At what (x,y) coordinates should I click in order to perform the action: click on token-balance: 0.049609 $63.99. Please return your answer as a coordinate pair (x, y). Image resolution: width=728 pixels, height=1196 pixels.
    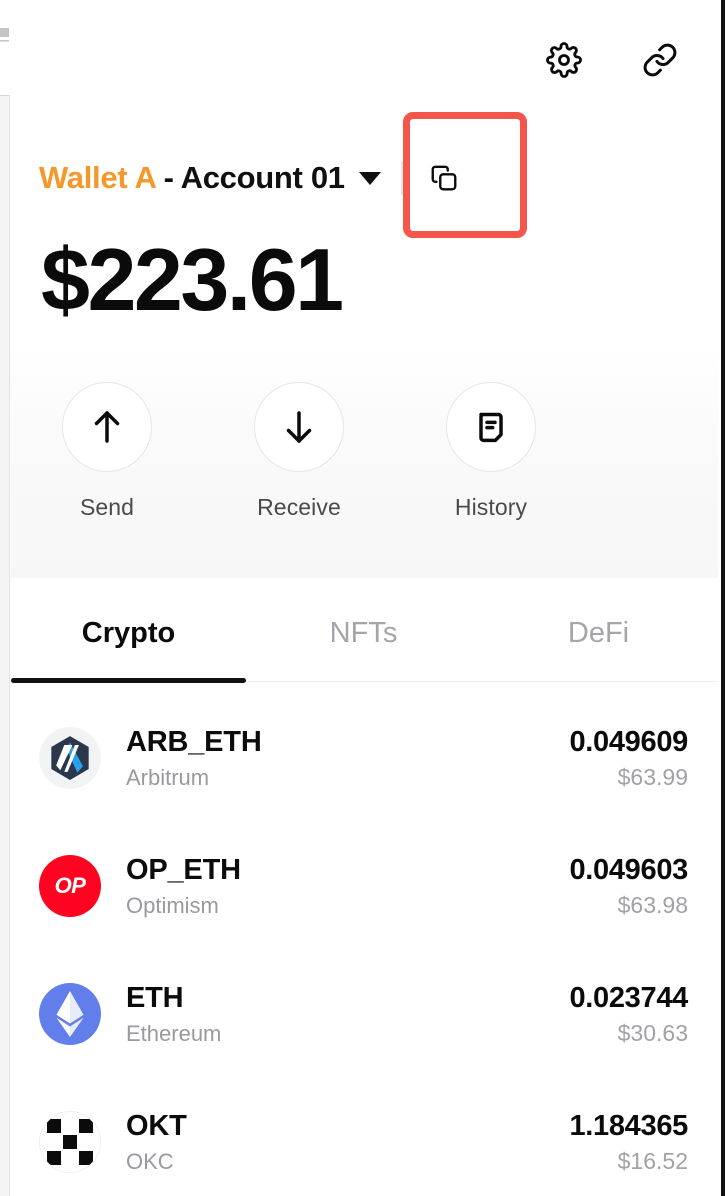
    Looking at the image, I should click on (628, 758).